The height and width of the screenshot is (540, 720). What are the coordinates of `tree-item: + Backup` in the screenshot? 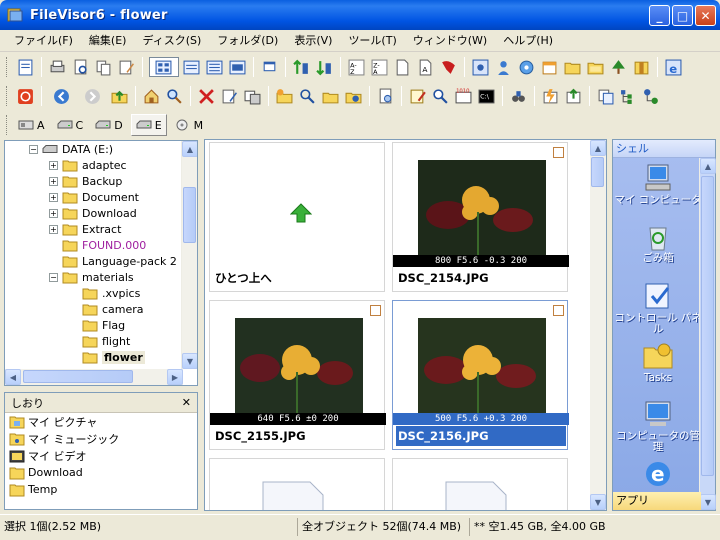 It's located at (85, 181).